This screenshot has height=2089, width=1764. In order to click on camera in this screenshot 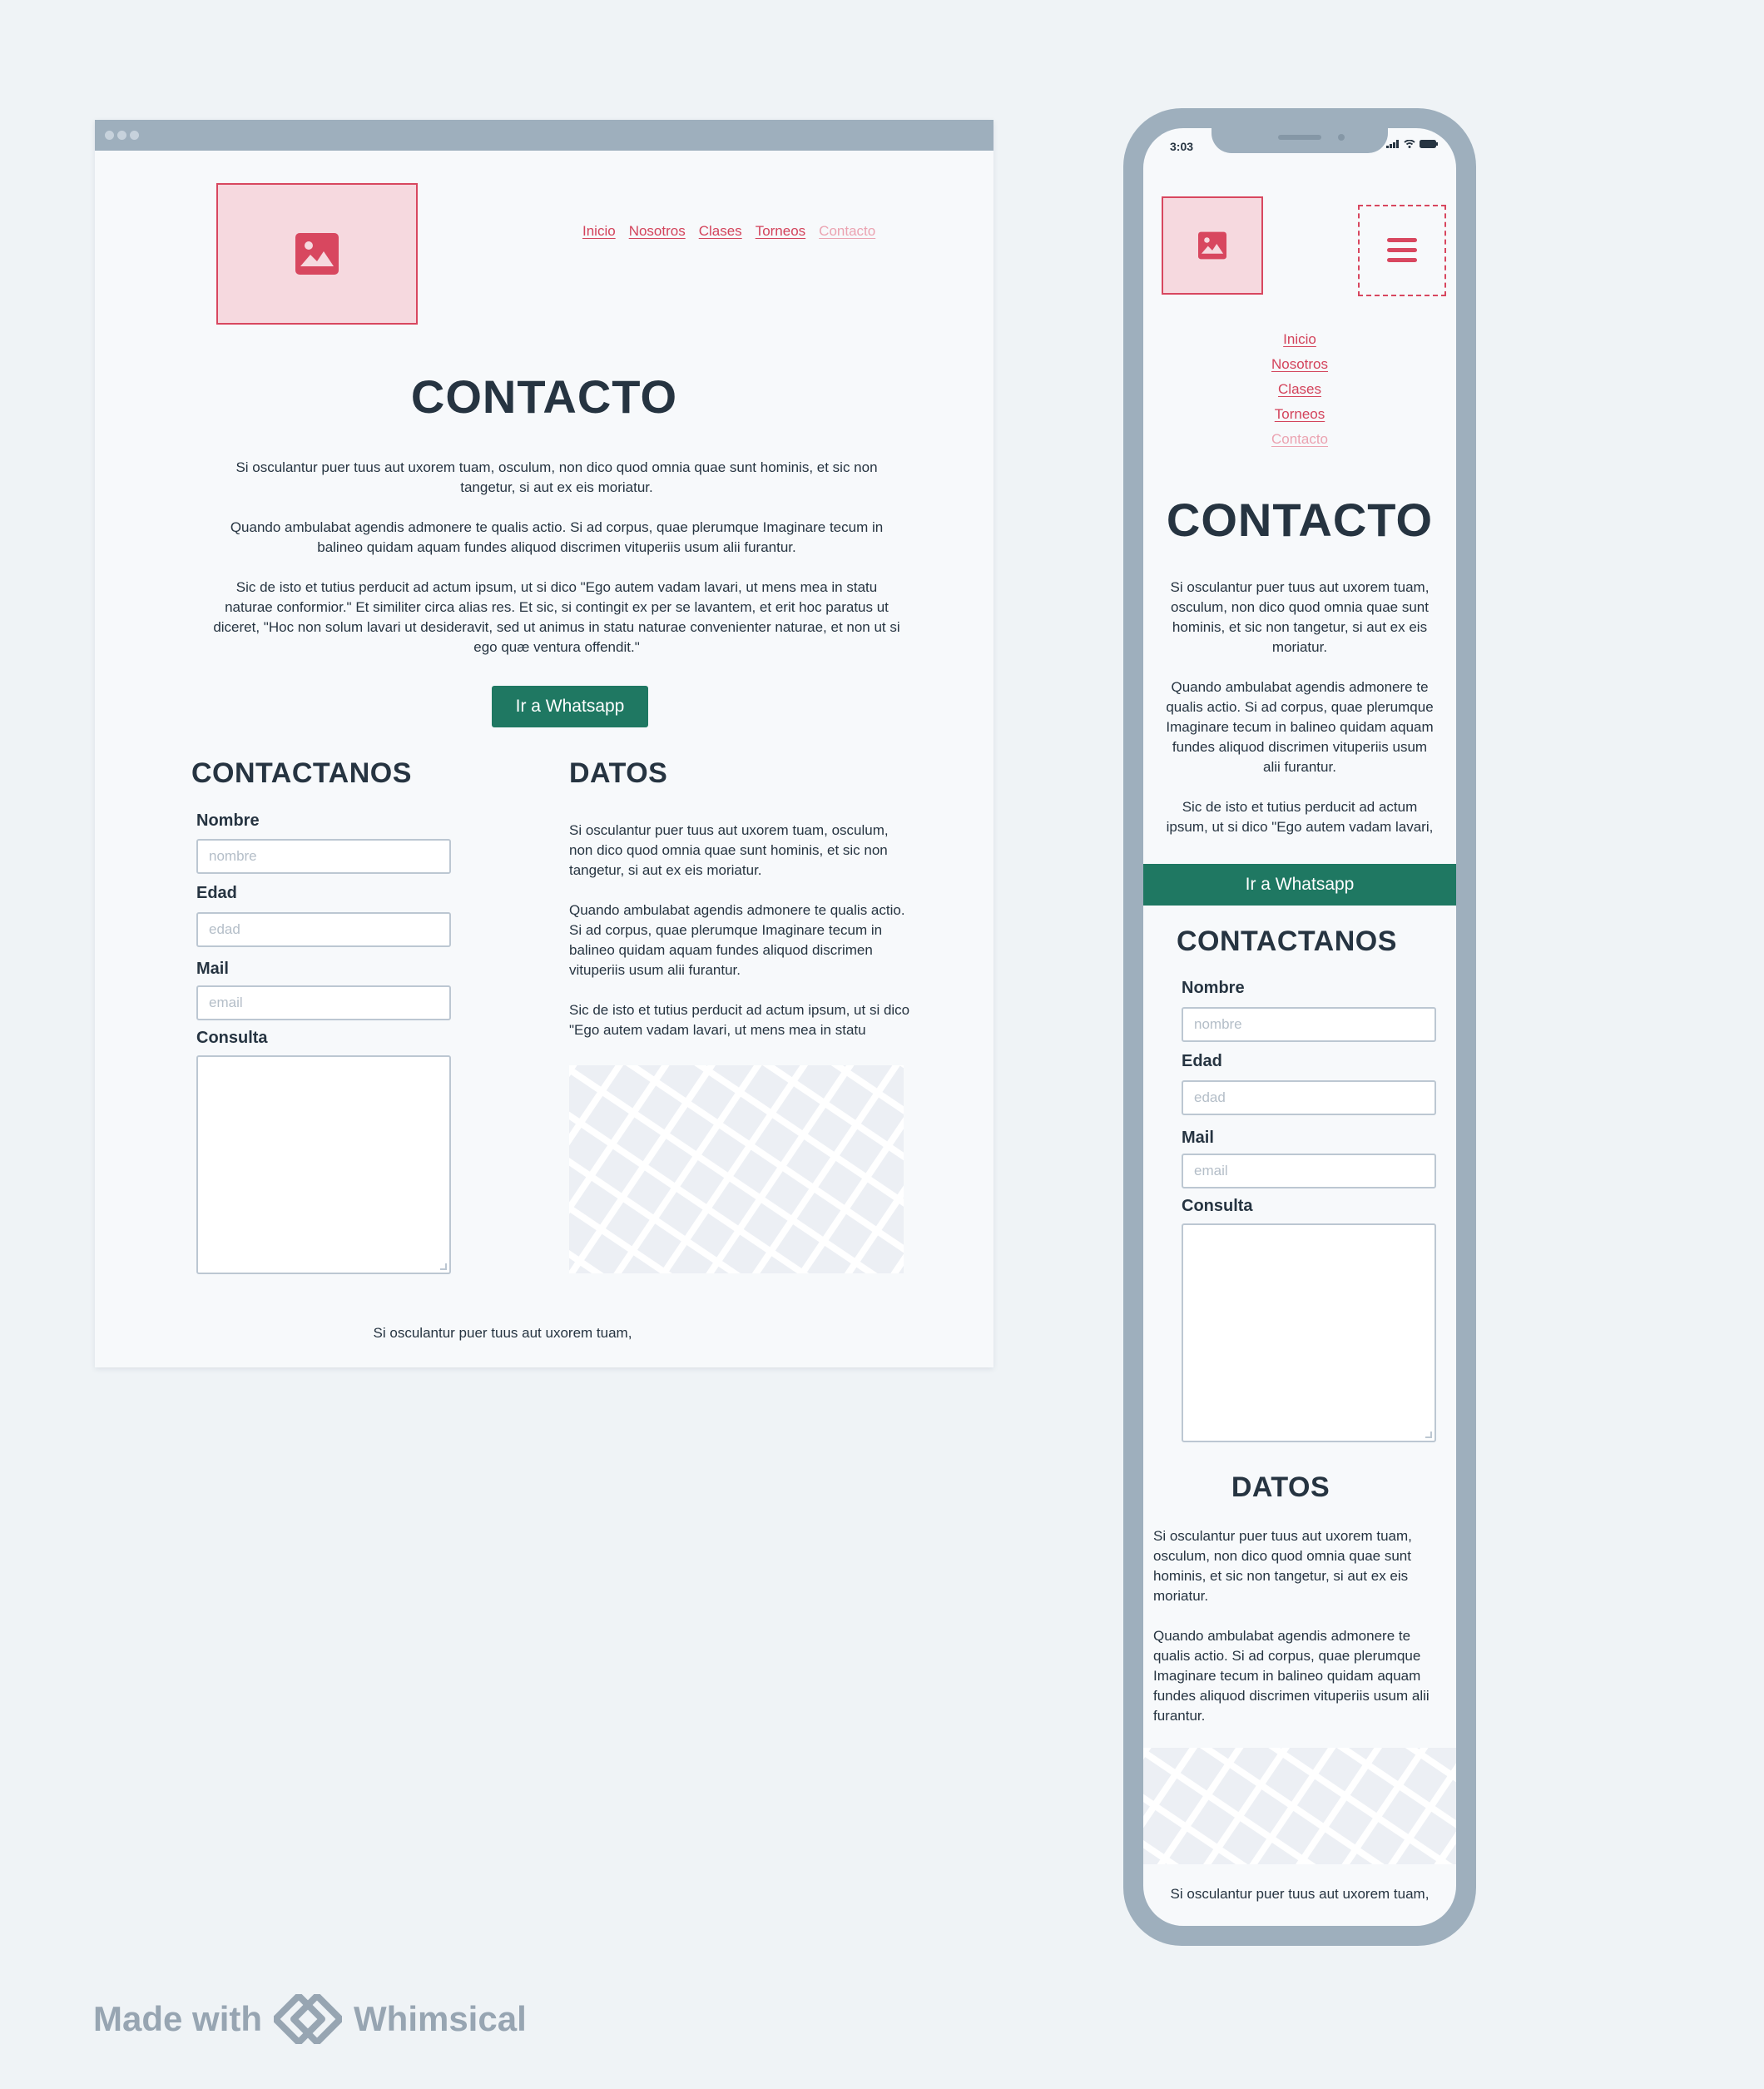, I will do `click(1342, 137)`.